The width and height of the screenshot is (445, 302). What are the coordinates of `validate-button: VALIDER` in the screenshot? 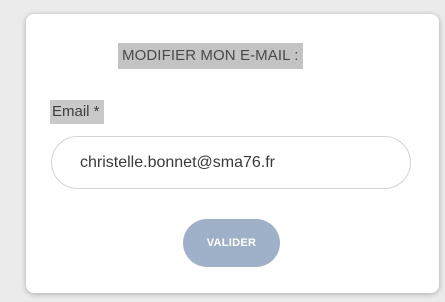 It's located at (231, 243).